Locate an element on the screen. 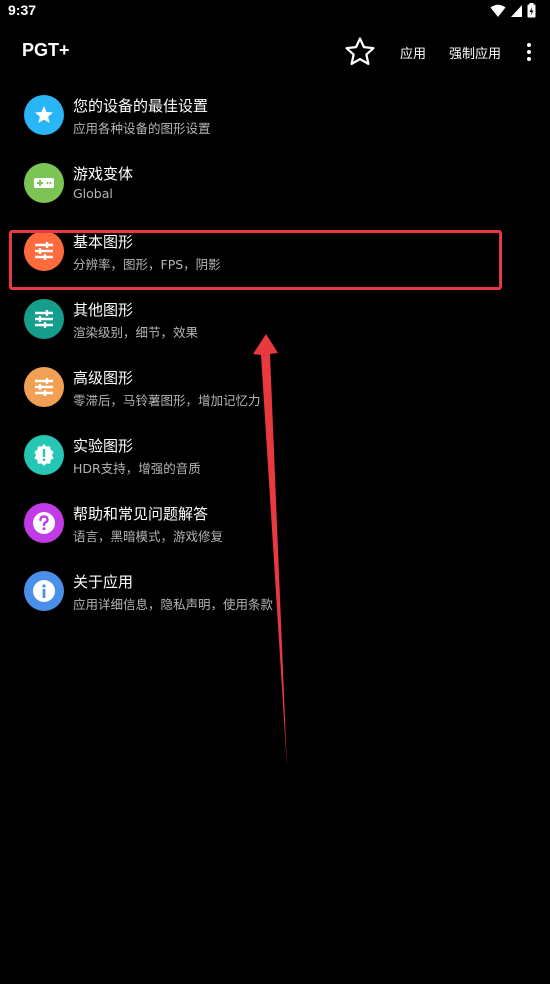  menu-item-other-graphics: 其他图形 渲染级别，细节，效果 is located at coordinates (275, 320).